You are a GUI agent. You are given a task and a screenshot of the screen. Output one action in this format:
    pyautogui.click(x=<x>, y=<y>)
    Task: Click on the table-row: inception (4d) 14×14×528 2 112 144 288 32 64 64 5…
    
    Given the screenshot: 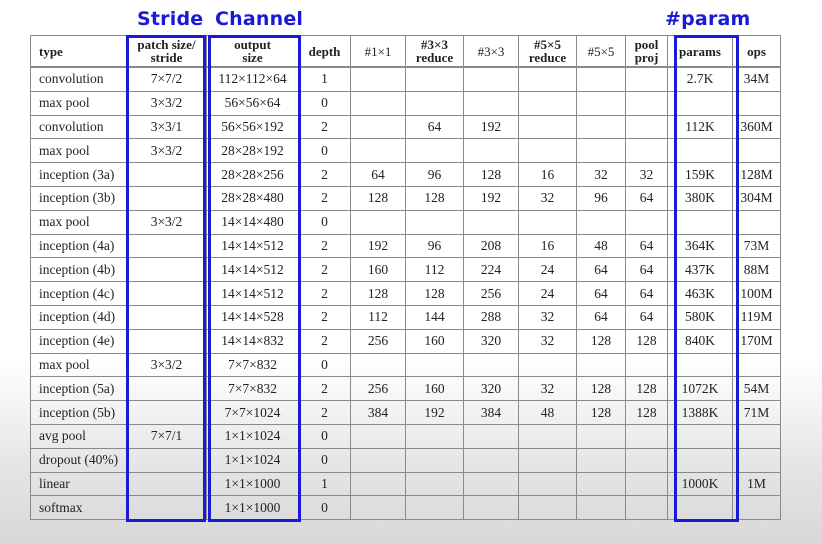 What is the action you would take?
    pyautogui.click(x=405, y=317)
    